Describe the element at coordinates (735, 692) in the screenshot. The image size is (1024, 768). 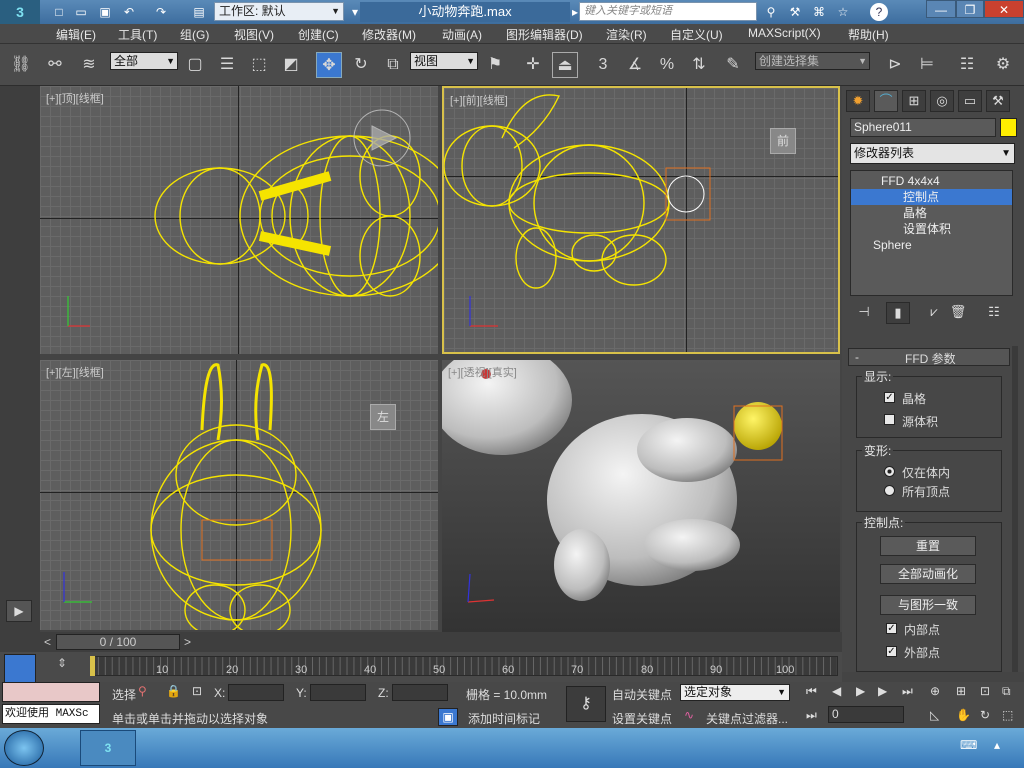
I see `key-mode-dropdown: 选定对象 ▼` at that location.